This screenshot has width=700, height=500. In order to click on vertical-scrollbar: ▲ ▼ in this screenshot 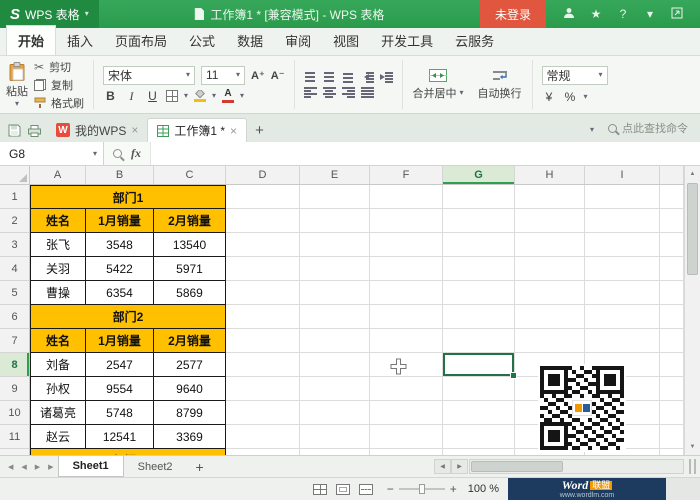, I will do `click(692, 310)`.